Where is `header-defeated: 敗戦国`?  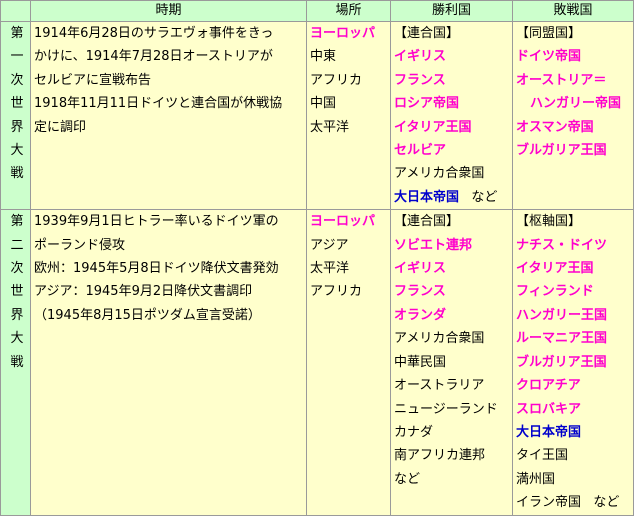
header-defeated: 敗戦国 is located at coordinates (573, 11).